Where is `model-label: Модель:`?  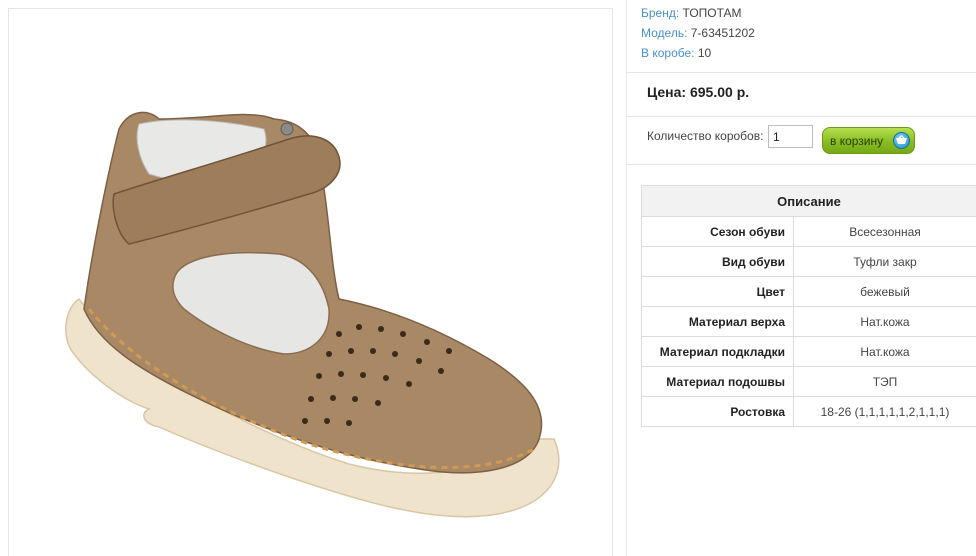 model-label: Модель: is located at coordinates (664, 33).